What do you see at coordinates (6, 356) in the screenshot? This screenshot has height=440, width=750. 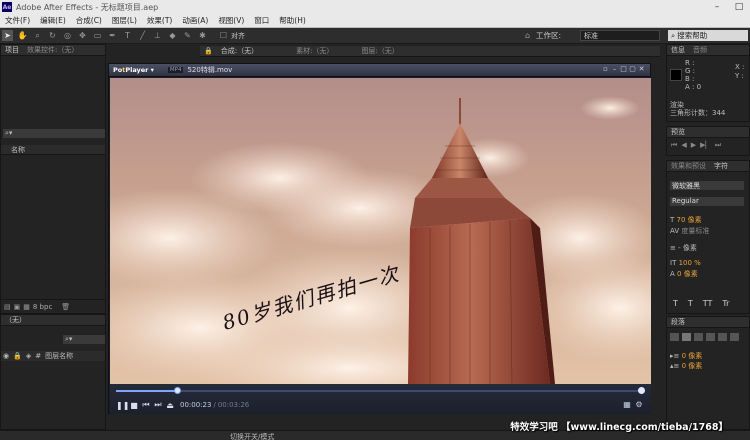 I see `visibility-icon: ◉` at bounding box center [6, 356].